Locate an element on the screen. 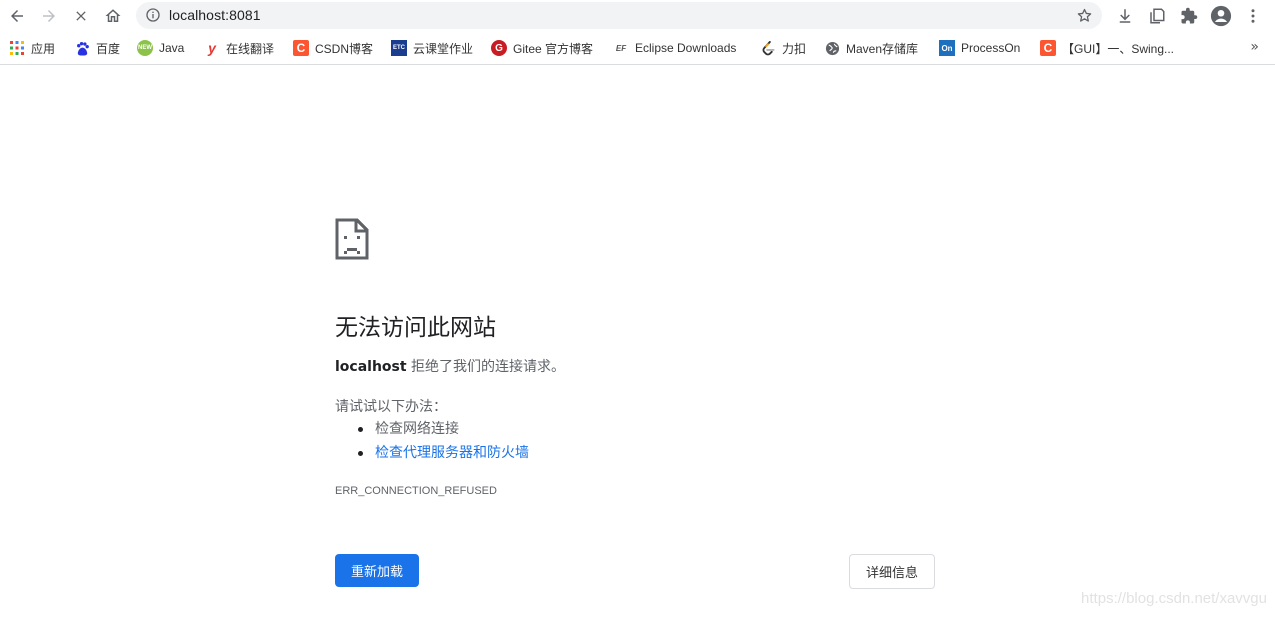 Image resolution: width=1275 pixels, height=618 pixels. bookmark-translate: y 在线翻译 is located at coordinates (239, 48).